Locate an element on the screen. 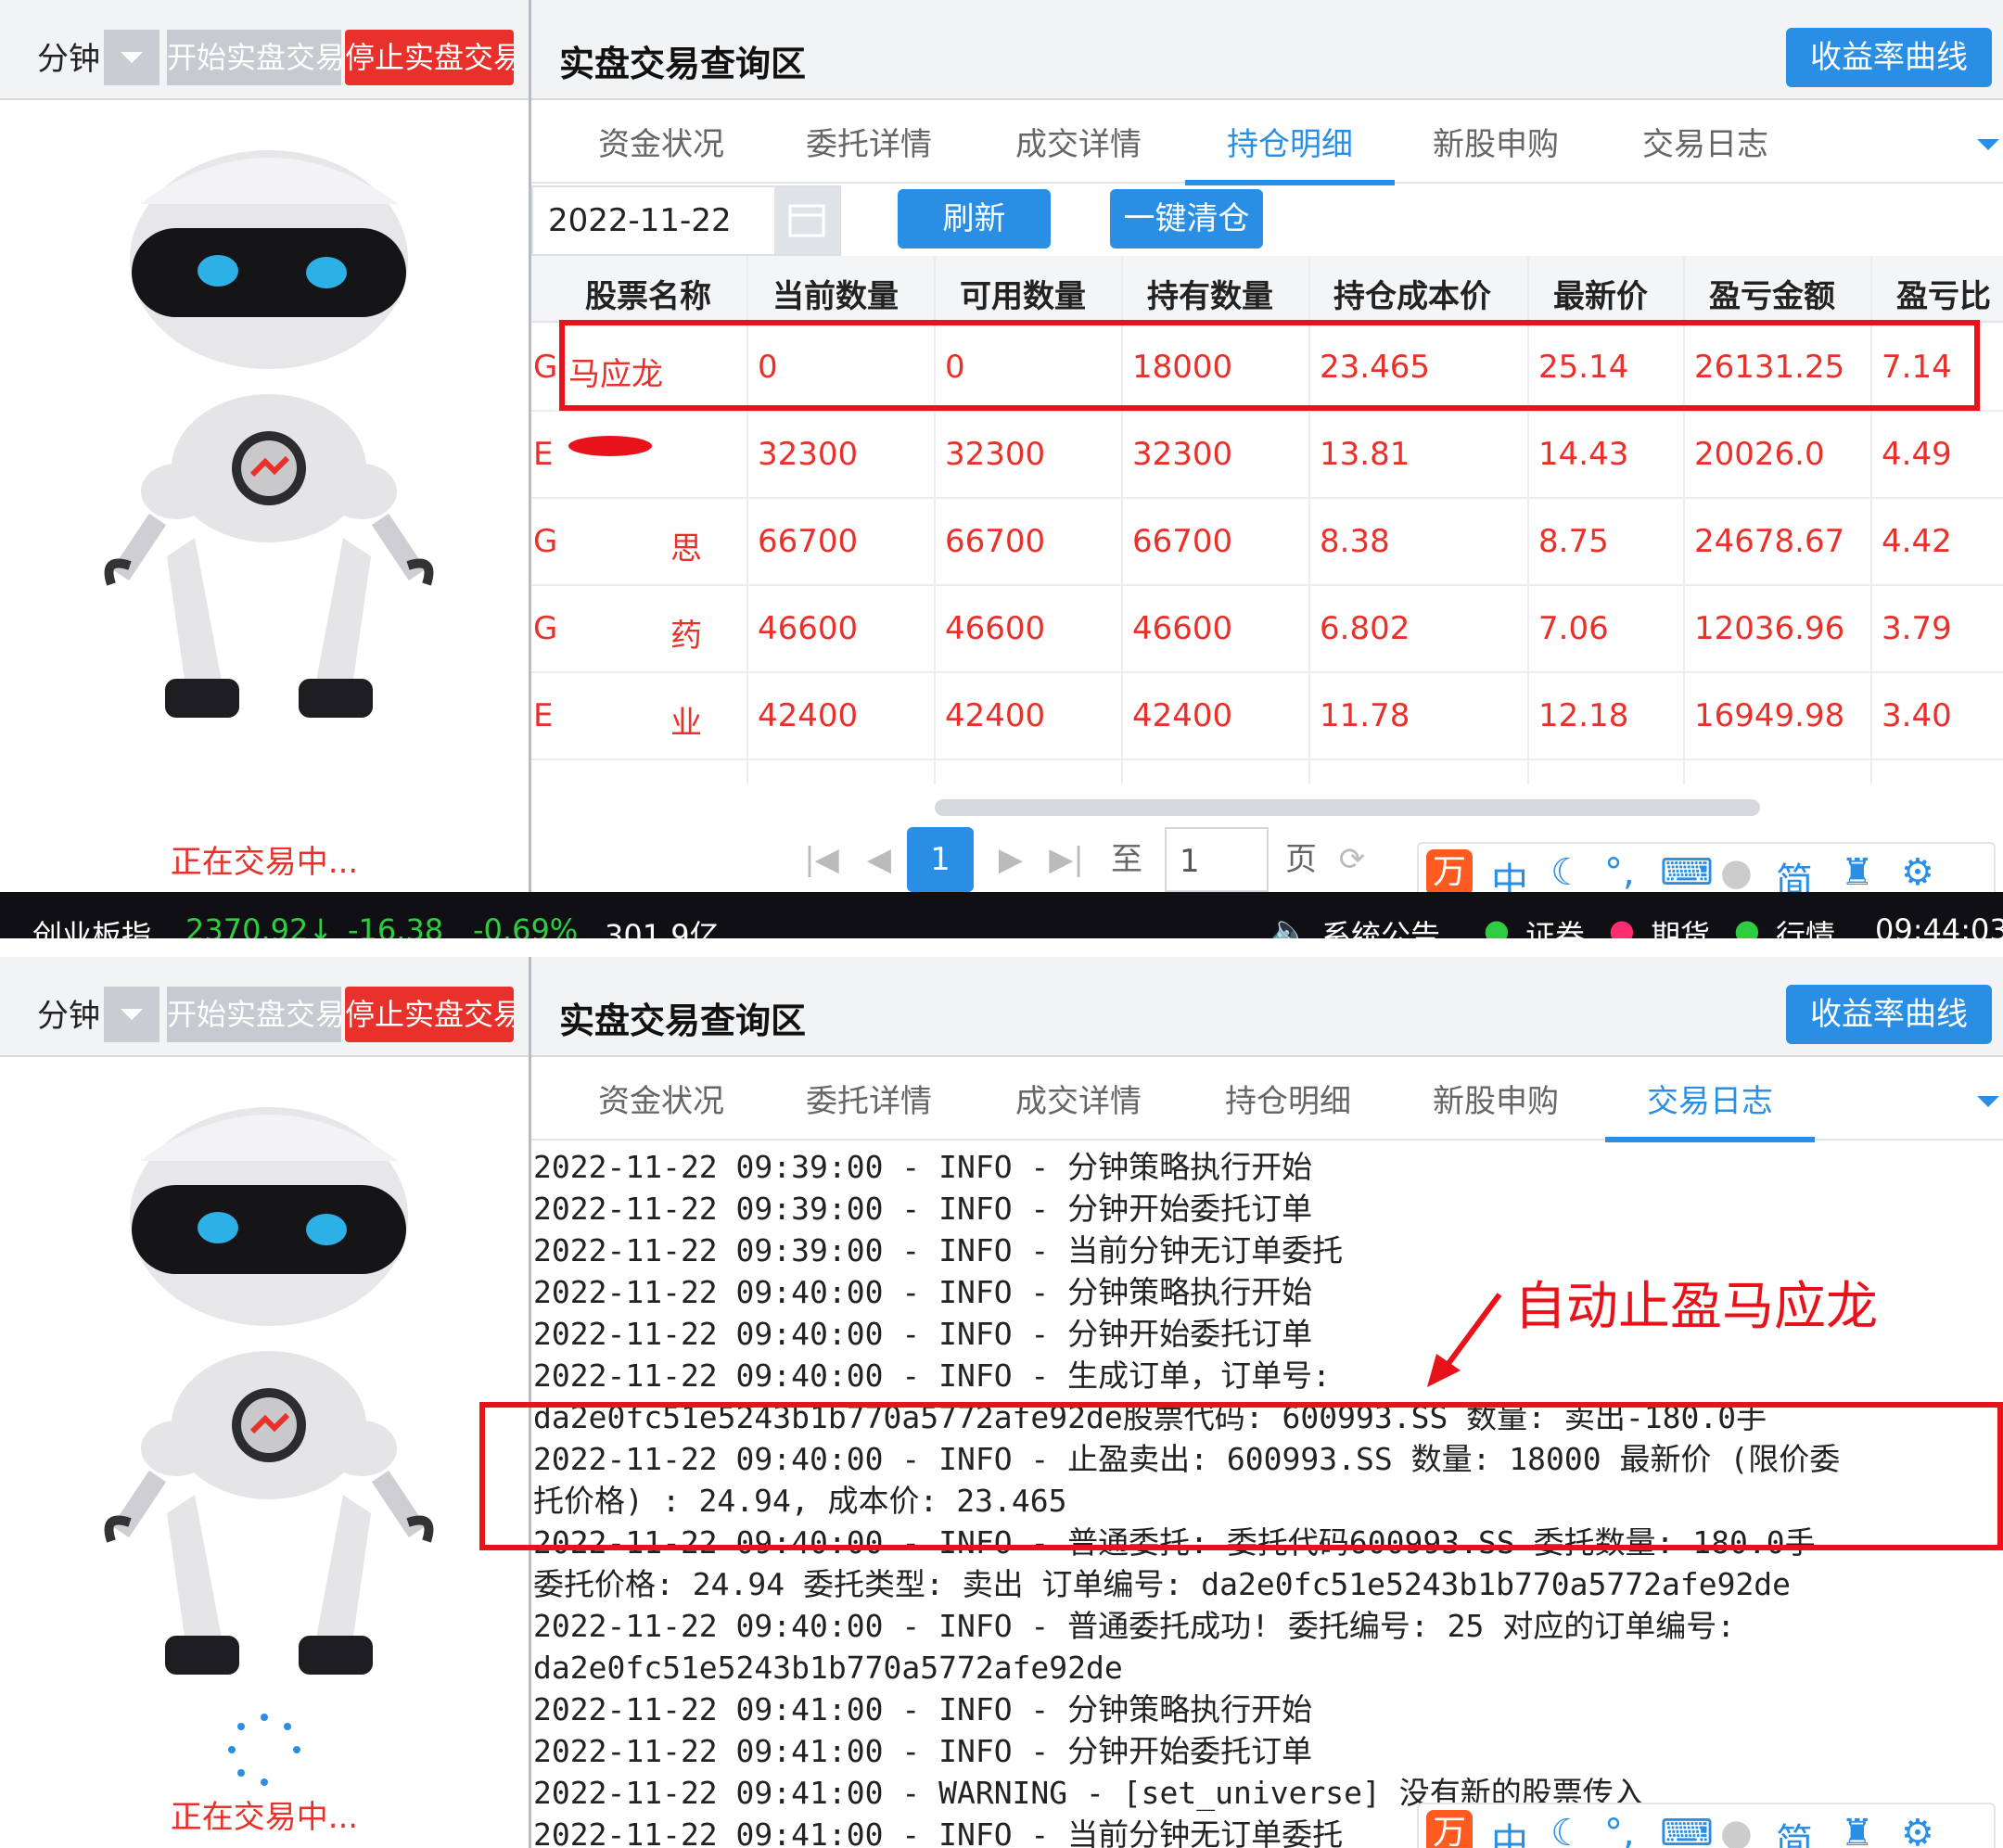 Image resolution: width=2003 pixels, height=1848 pixels. last-price: 8.75 is located at coordinates (1573, 542).